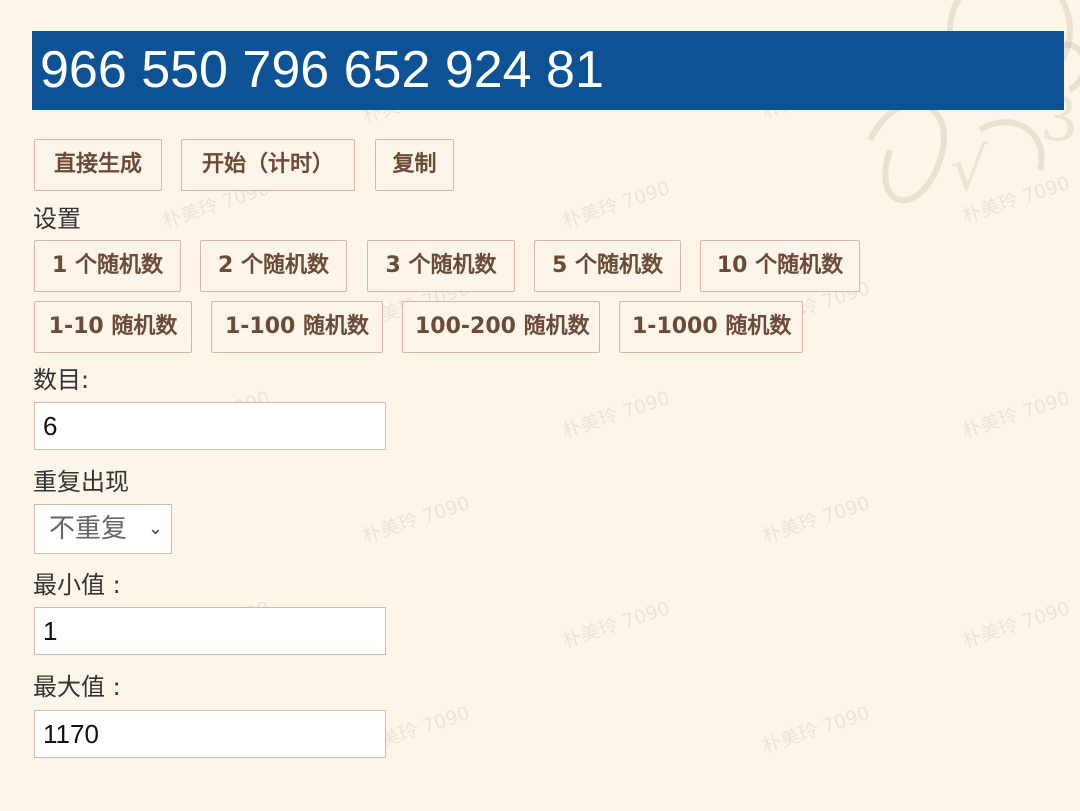 The height and width of the screenshot is (811, 1080). What do you see at coordinates (155, 528) in the screenshot?
I see `chevron-down-icon: ⌄` at bounding box center [155, 528].